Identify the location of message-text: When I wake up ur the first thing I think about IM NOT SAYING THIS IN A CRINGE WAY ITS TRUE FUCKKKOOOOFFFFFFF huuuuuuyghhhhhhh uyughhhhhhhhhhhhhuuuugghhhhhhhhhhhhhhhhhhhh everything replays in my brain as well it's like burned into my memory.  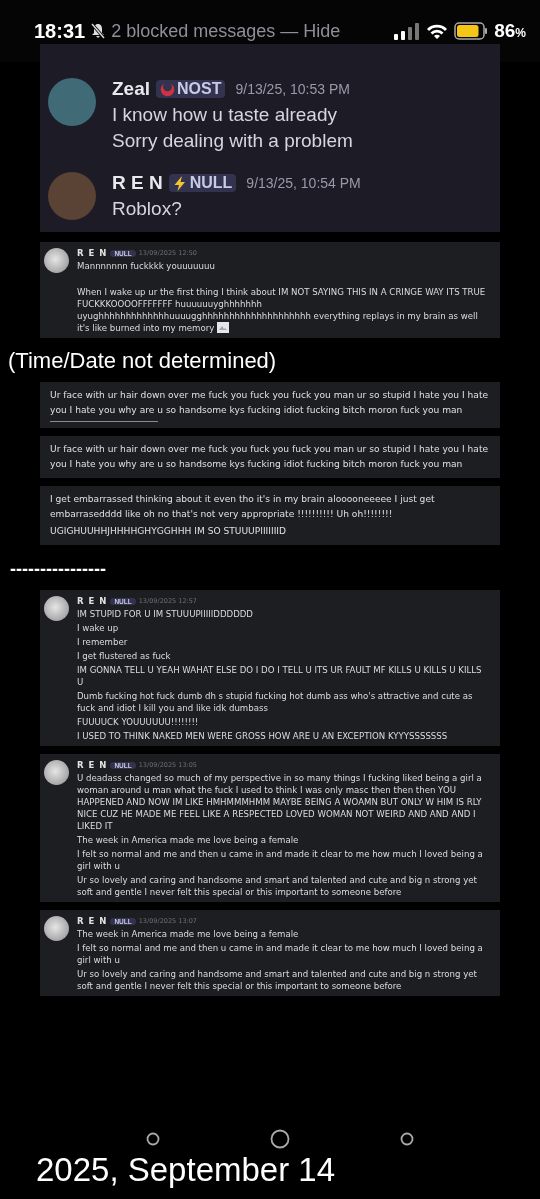
(282, 310).